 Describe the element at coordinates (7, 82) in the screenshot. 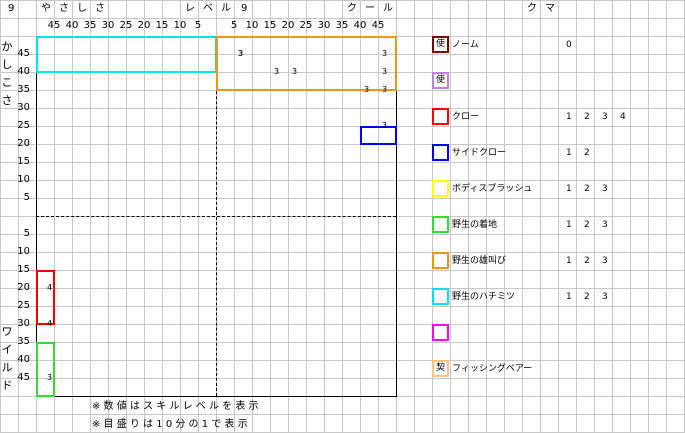

I see `y-axis-top-label-char: こ` at that location.